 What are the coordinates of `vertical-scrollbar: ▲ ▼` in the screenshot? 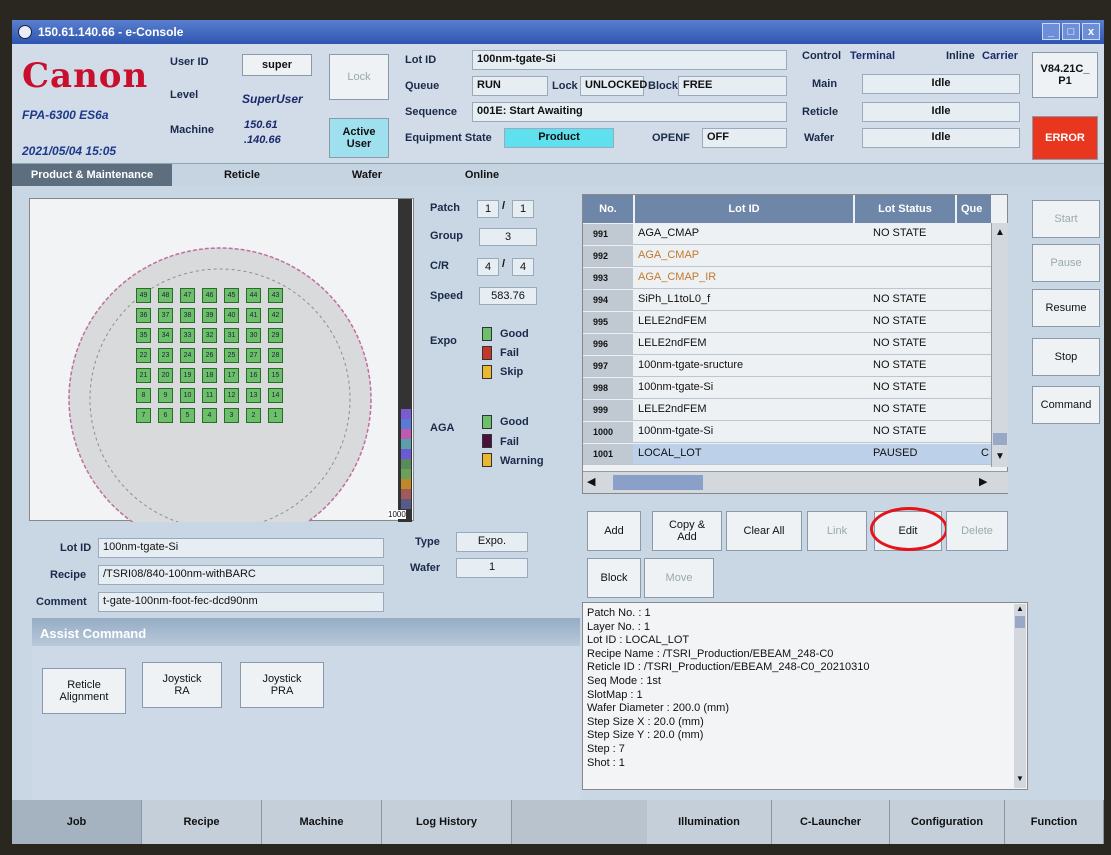 It's located at (999, 345).